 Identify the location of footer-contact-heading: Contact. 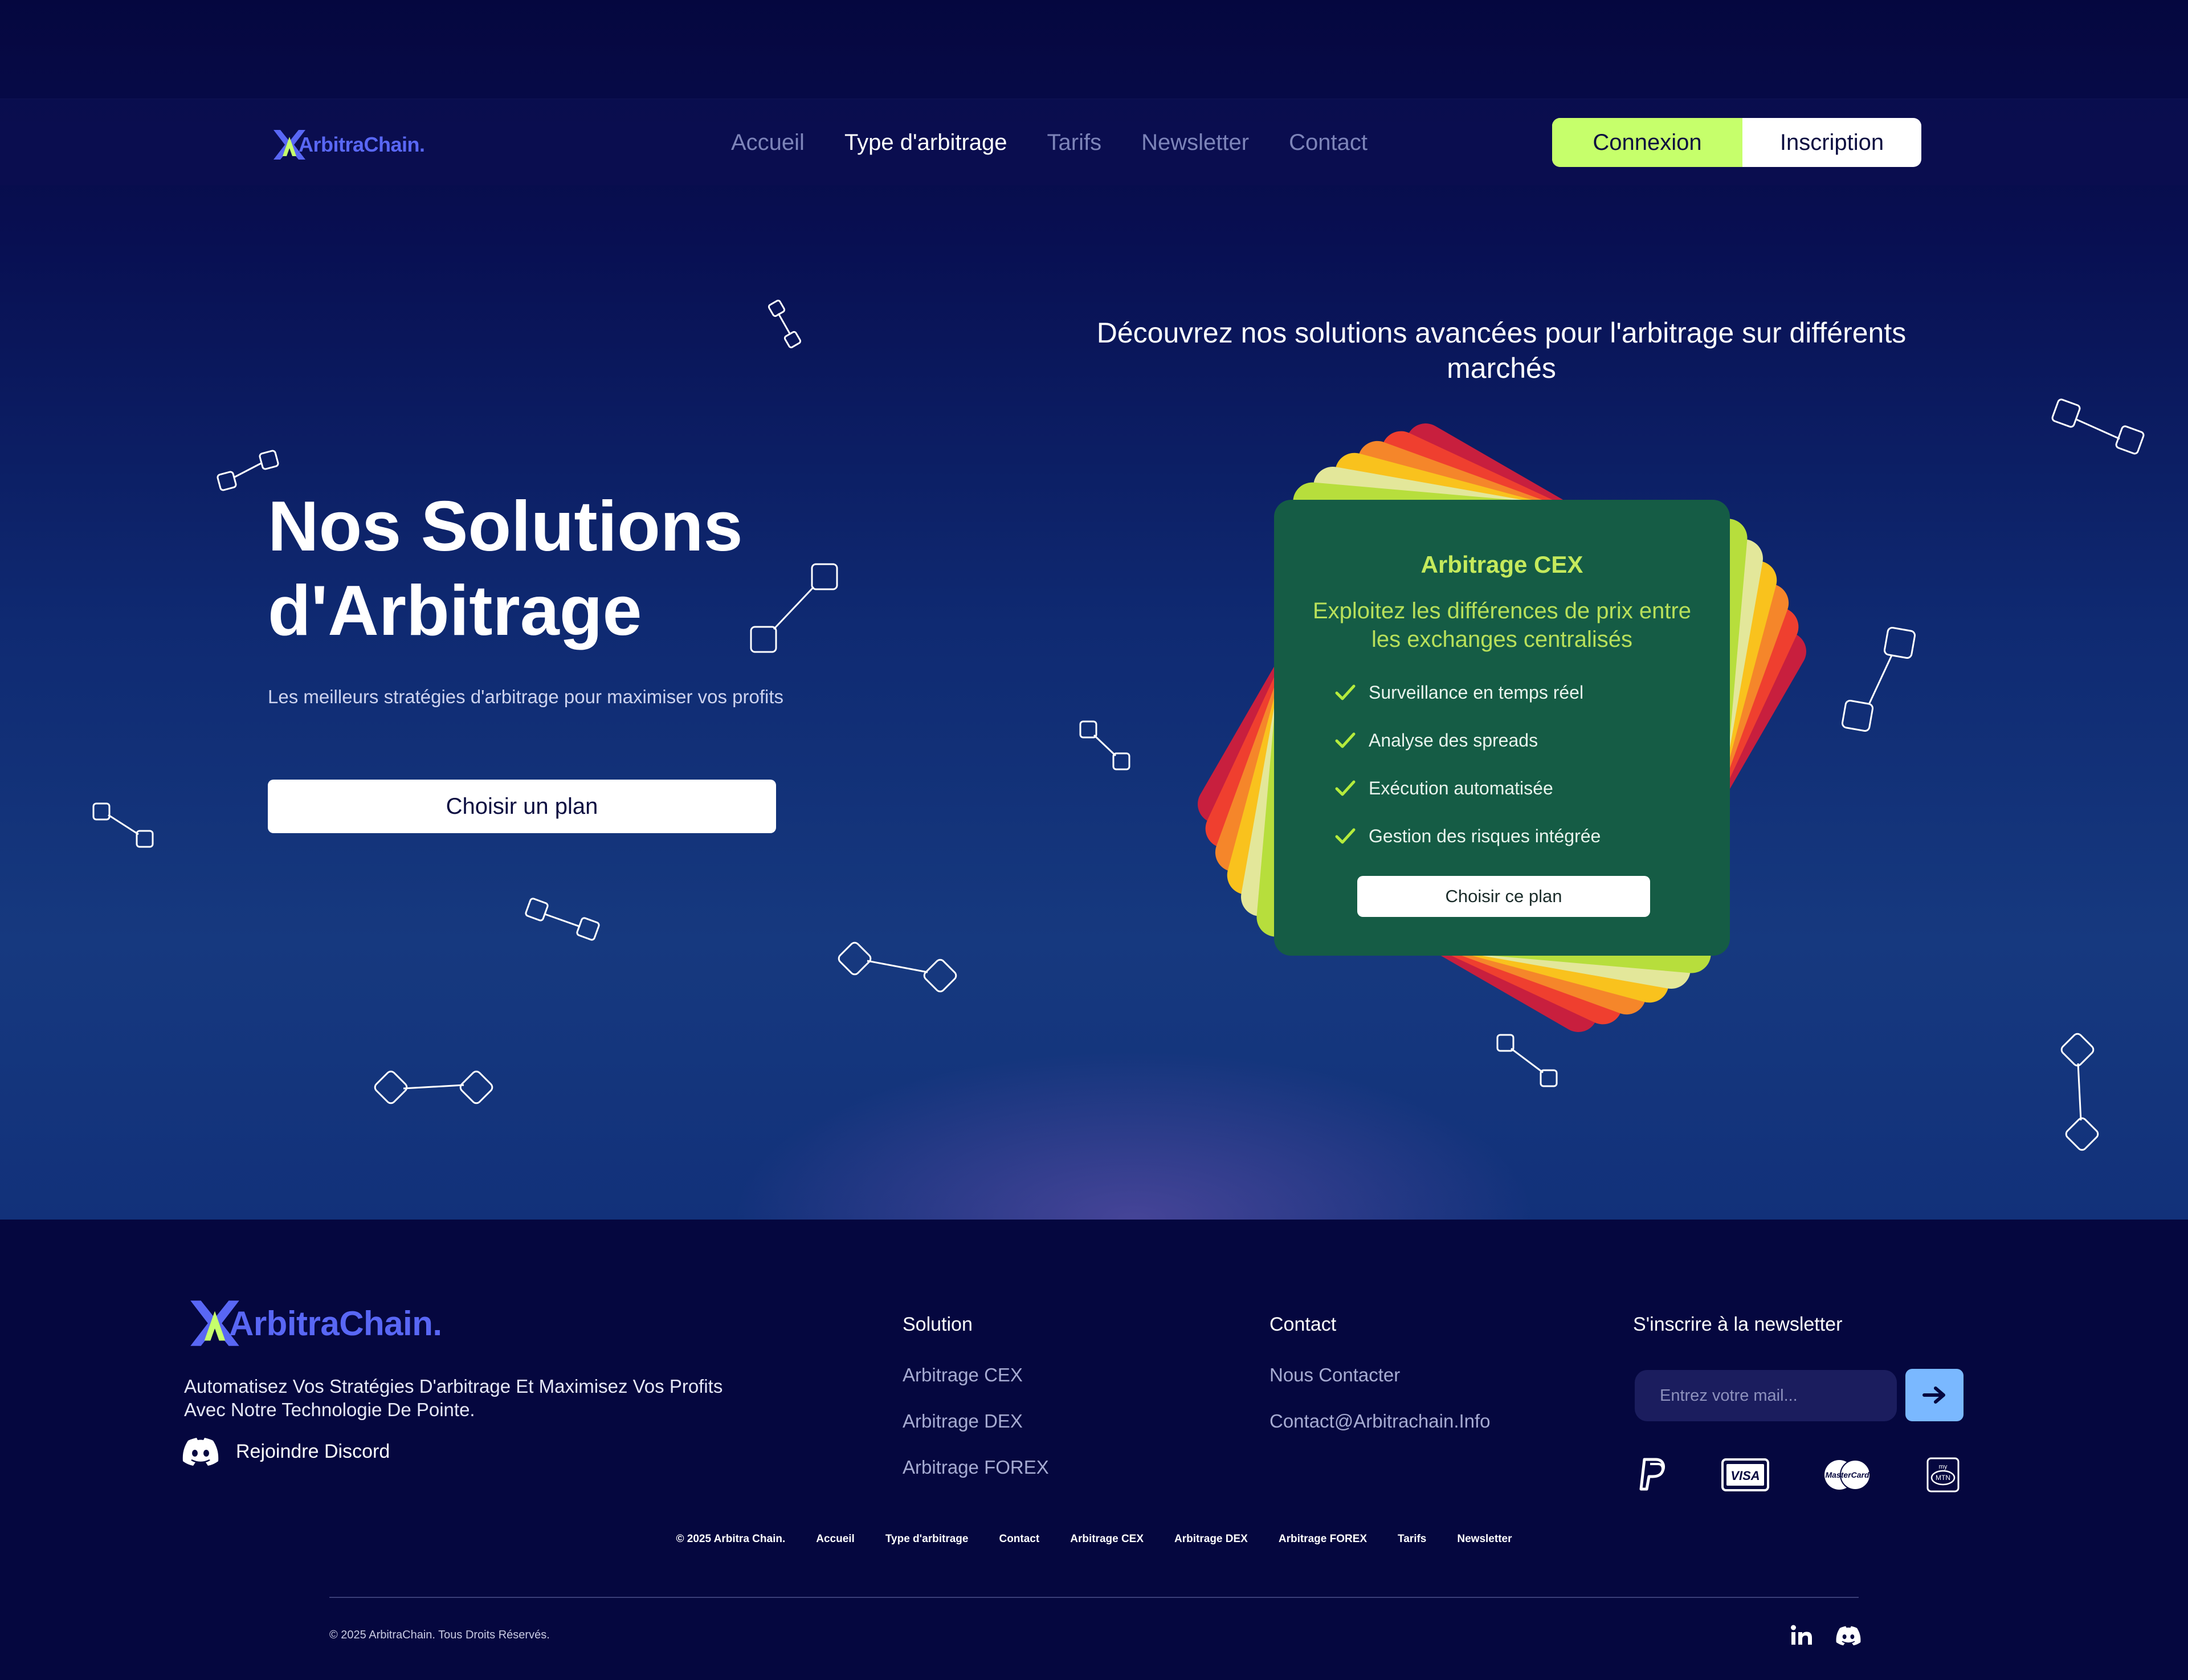
(1303, 1324).